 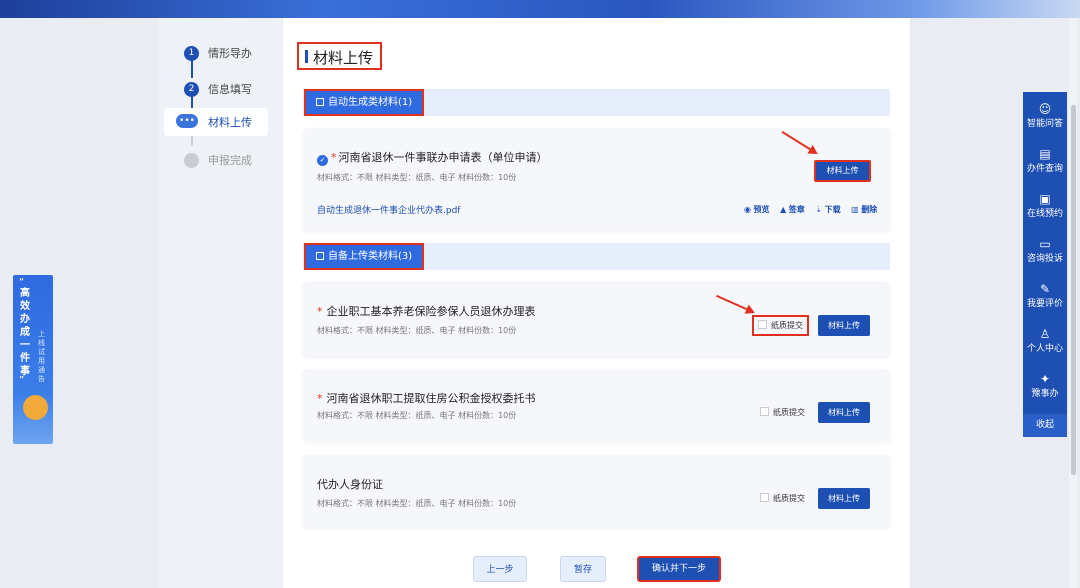 What do you see at coordinates (191, 160) in the screenshot?
I see `step-pending-icon` at bounding box center [191, 160].